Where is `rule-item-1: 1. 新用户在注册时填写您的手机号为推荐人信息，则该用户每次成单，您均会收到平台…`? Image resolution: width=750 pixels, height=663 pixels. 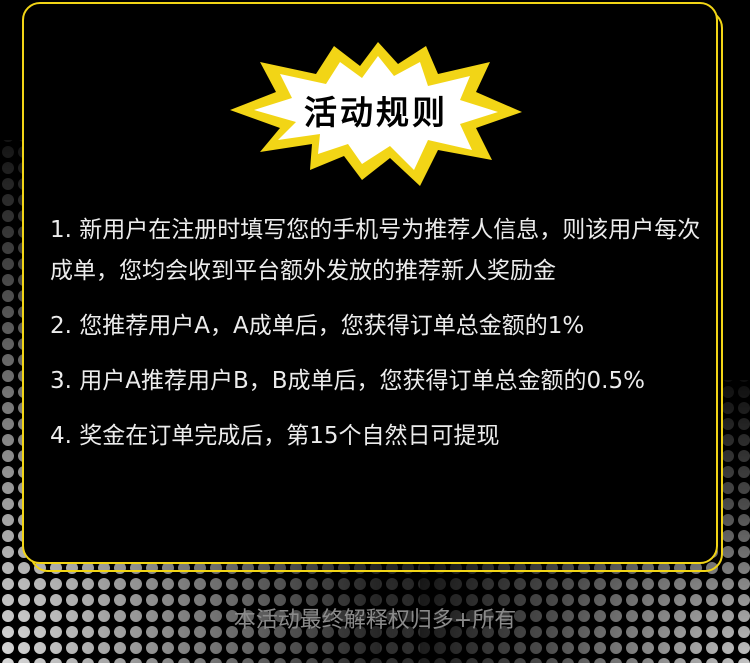
rule-item-1: 1. 新用户在注册时填写您的手机号为推荐人信息，则该用户每次成单，您均会收到平台… is located at coordinates (375, 250).